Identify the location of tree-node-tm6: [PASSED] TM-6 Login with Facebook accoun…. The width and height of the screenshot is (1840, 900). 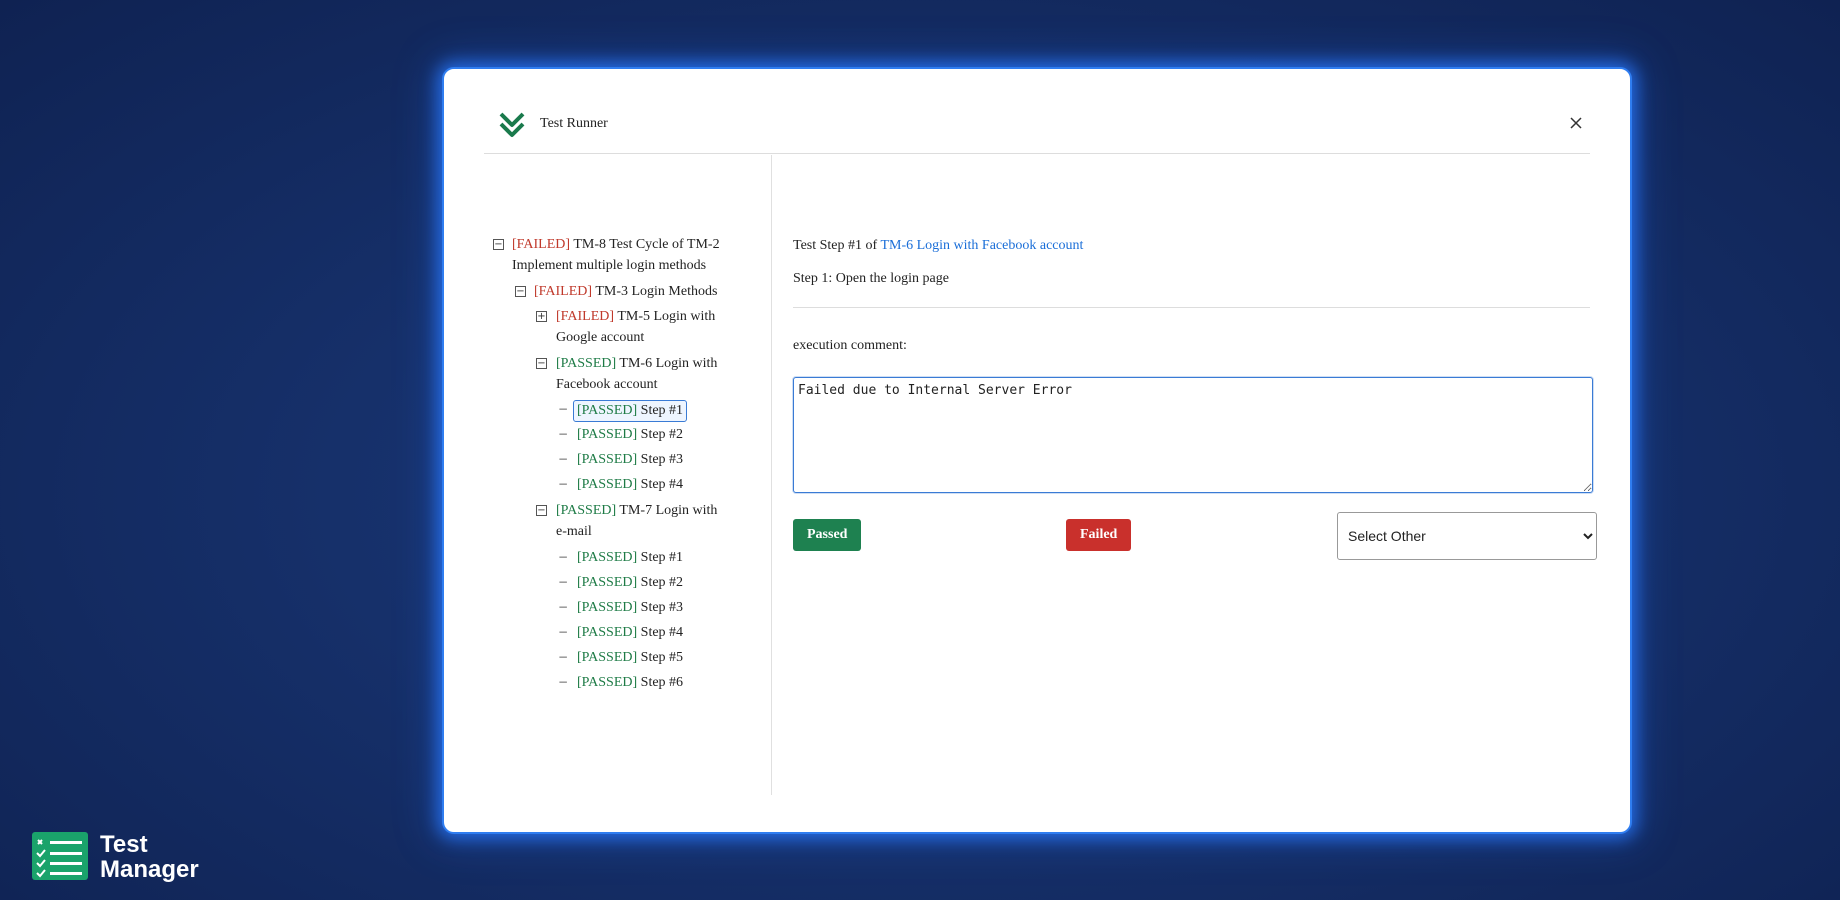
(651, 374).